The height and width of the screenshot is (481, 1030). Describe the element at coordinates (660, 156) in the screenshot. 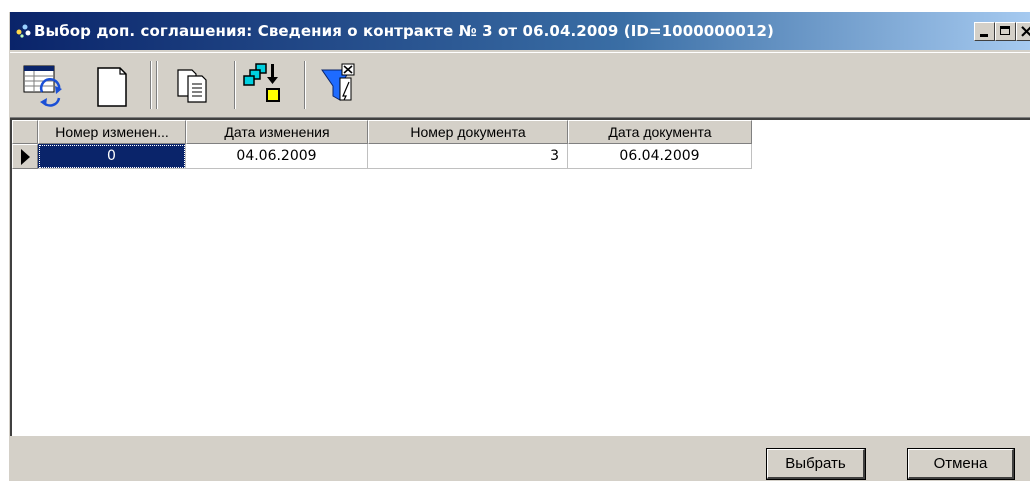

I see `cell-document-date: 06.04.2009` at that location.